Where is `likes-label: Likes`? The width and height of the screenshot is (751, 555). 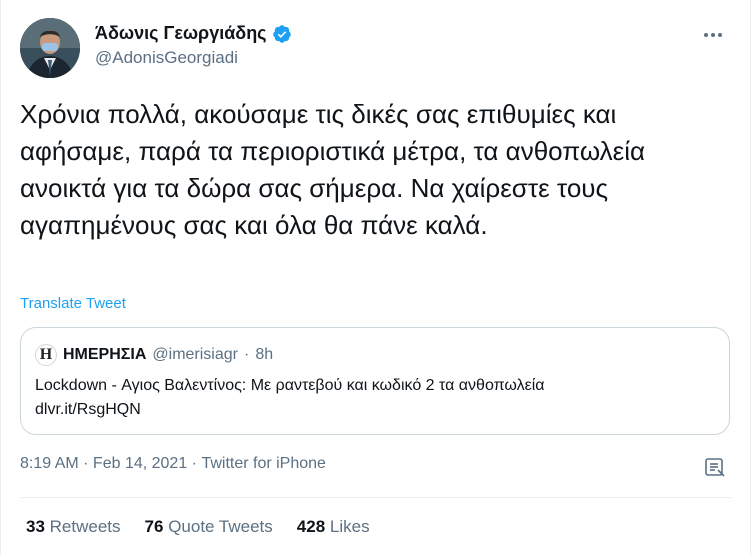 likes-label: Likes is located at coordinates (349, 526).